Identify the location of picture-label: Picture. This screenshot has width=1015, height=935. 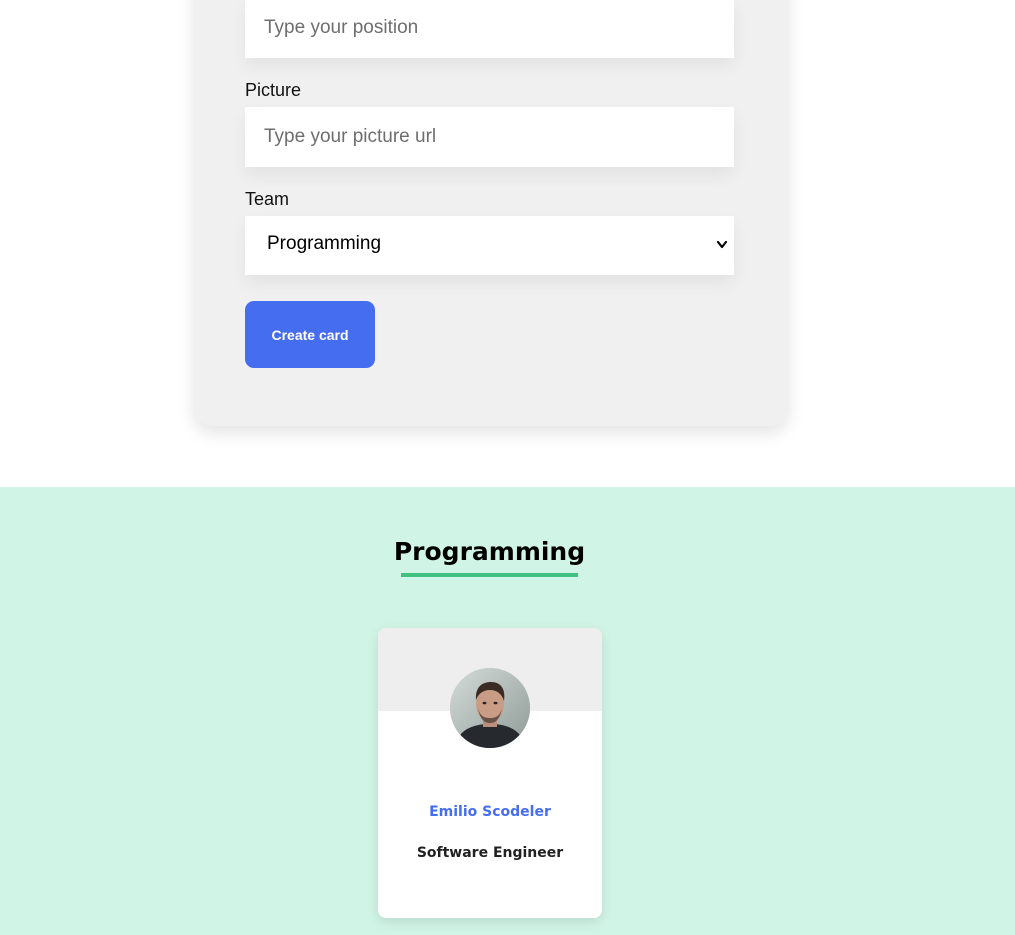
(273, 90).